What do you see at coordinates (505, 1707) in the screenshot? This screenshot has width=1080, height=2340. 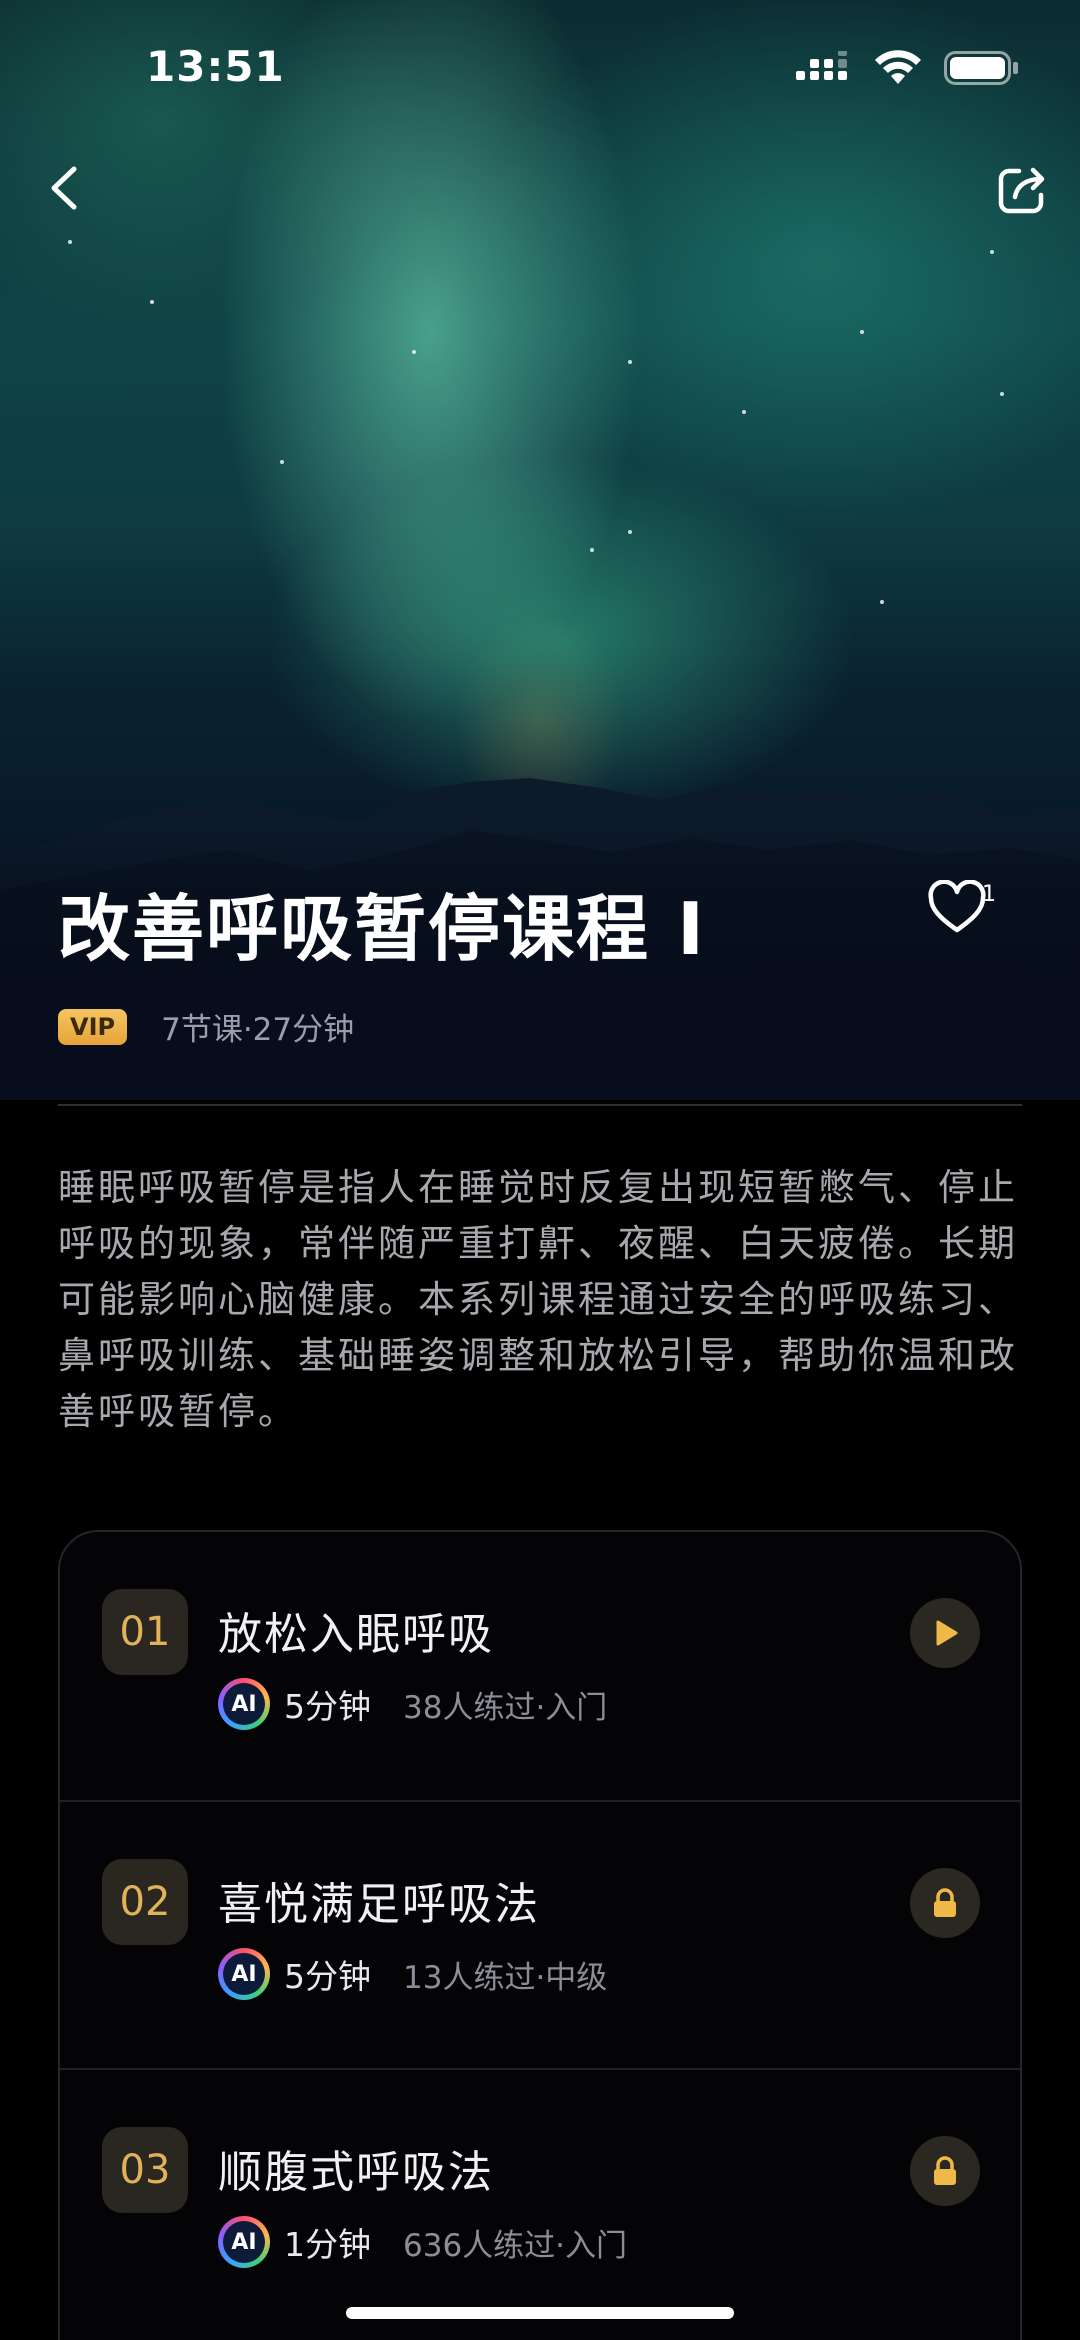 I see `lesson-stats: 38人练过·入门` at bounding box center [505, 1707].